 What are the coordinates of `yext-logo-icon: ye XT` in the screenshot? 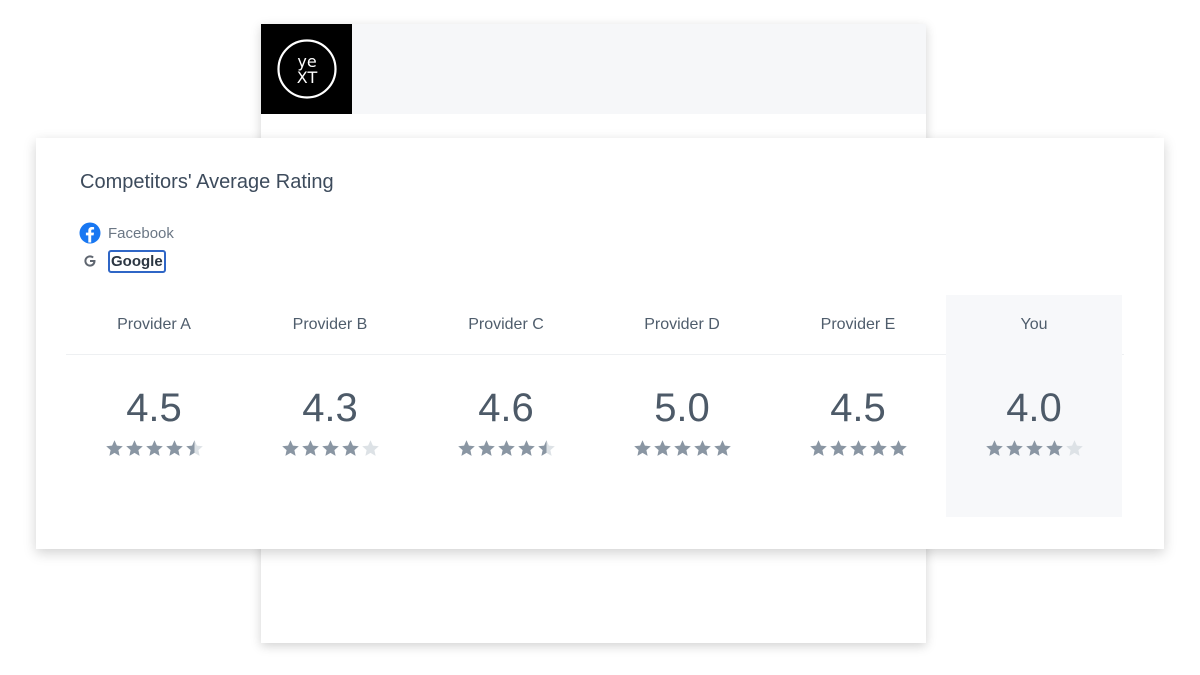 It's located at (306, 69).